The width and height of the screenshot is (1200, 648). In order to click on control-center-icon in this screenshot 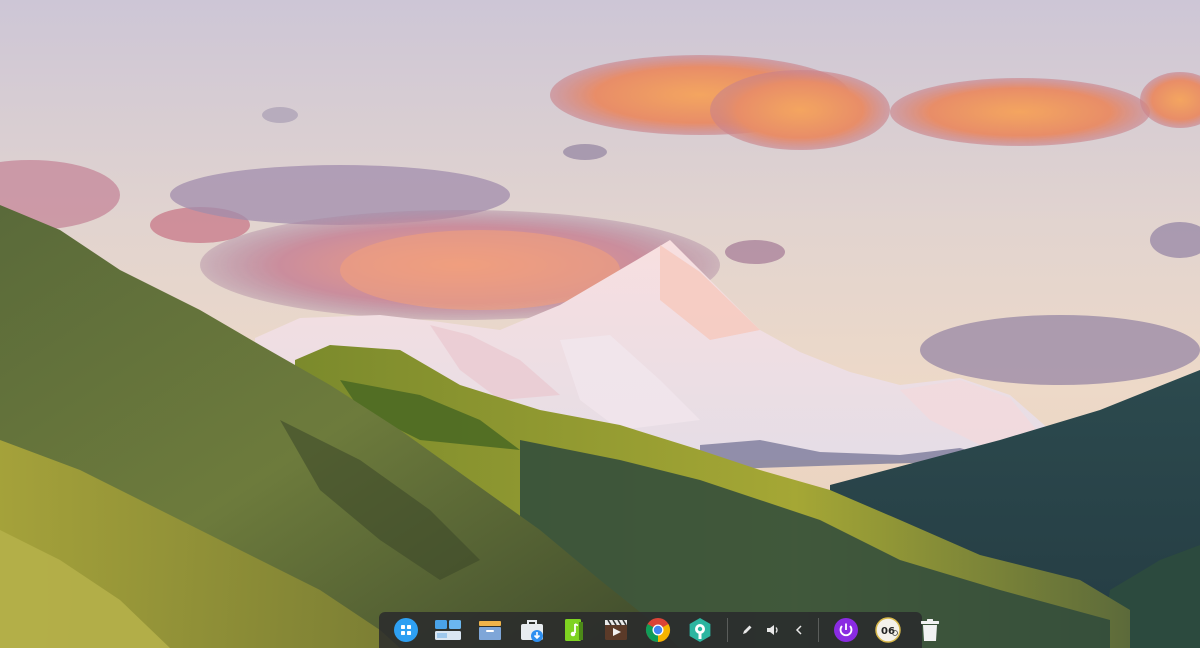, I will do `click(700, 630)`.